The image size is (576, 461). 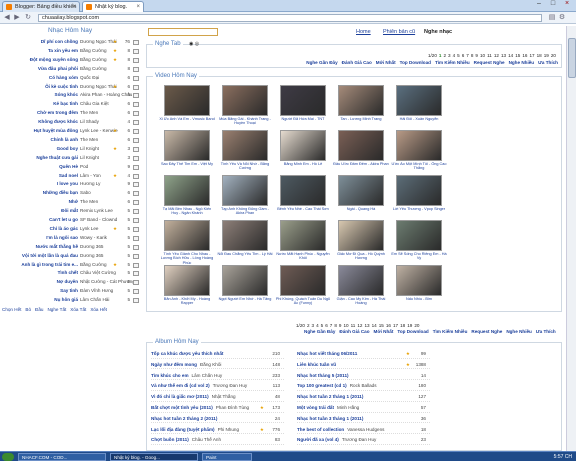 I want to click on list-item: Có hàng xóm Quốc Đại 6, so click(x=73, y=78).